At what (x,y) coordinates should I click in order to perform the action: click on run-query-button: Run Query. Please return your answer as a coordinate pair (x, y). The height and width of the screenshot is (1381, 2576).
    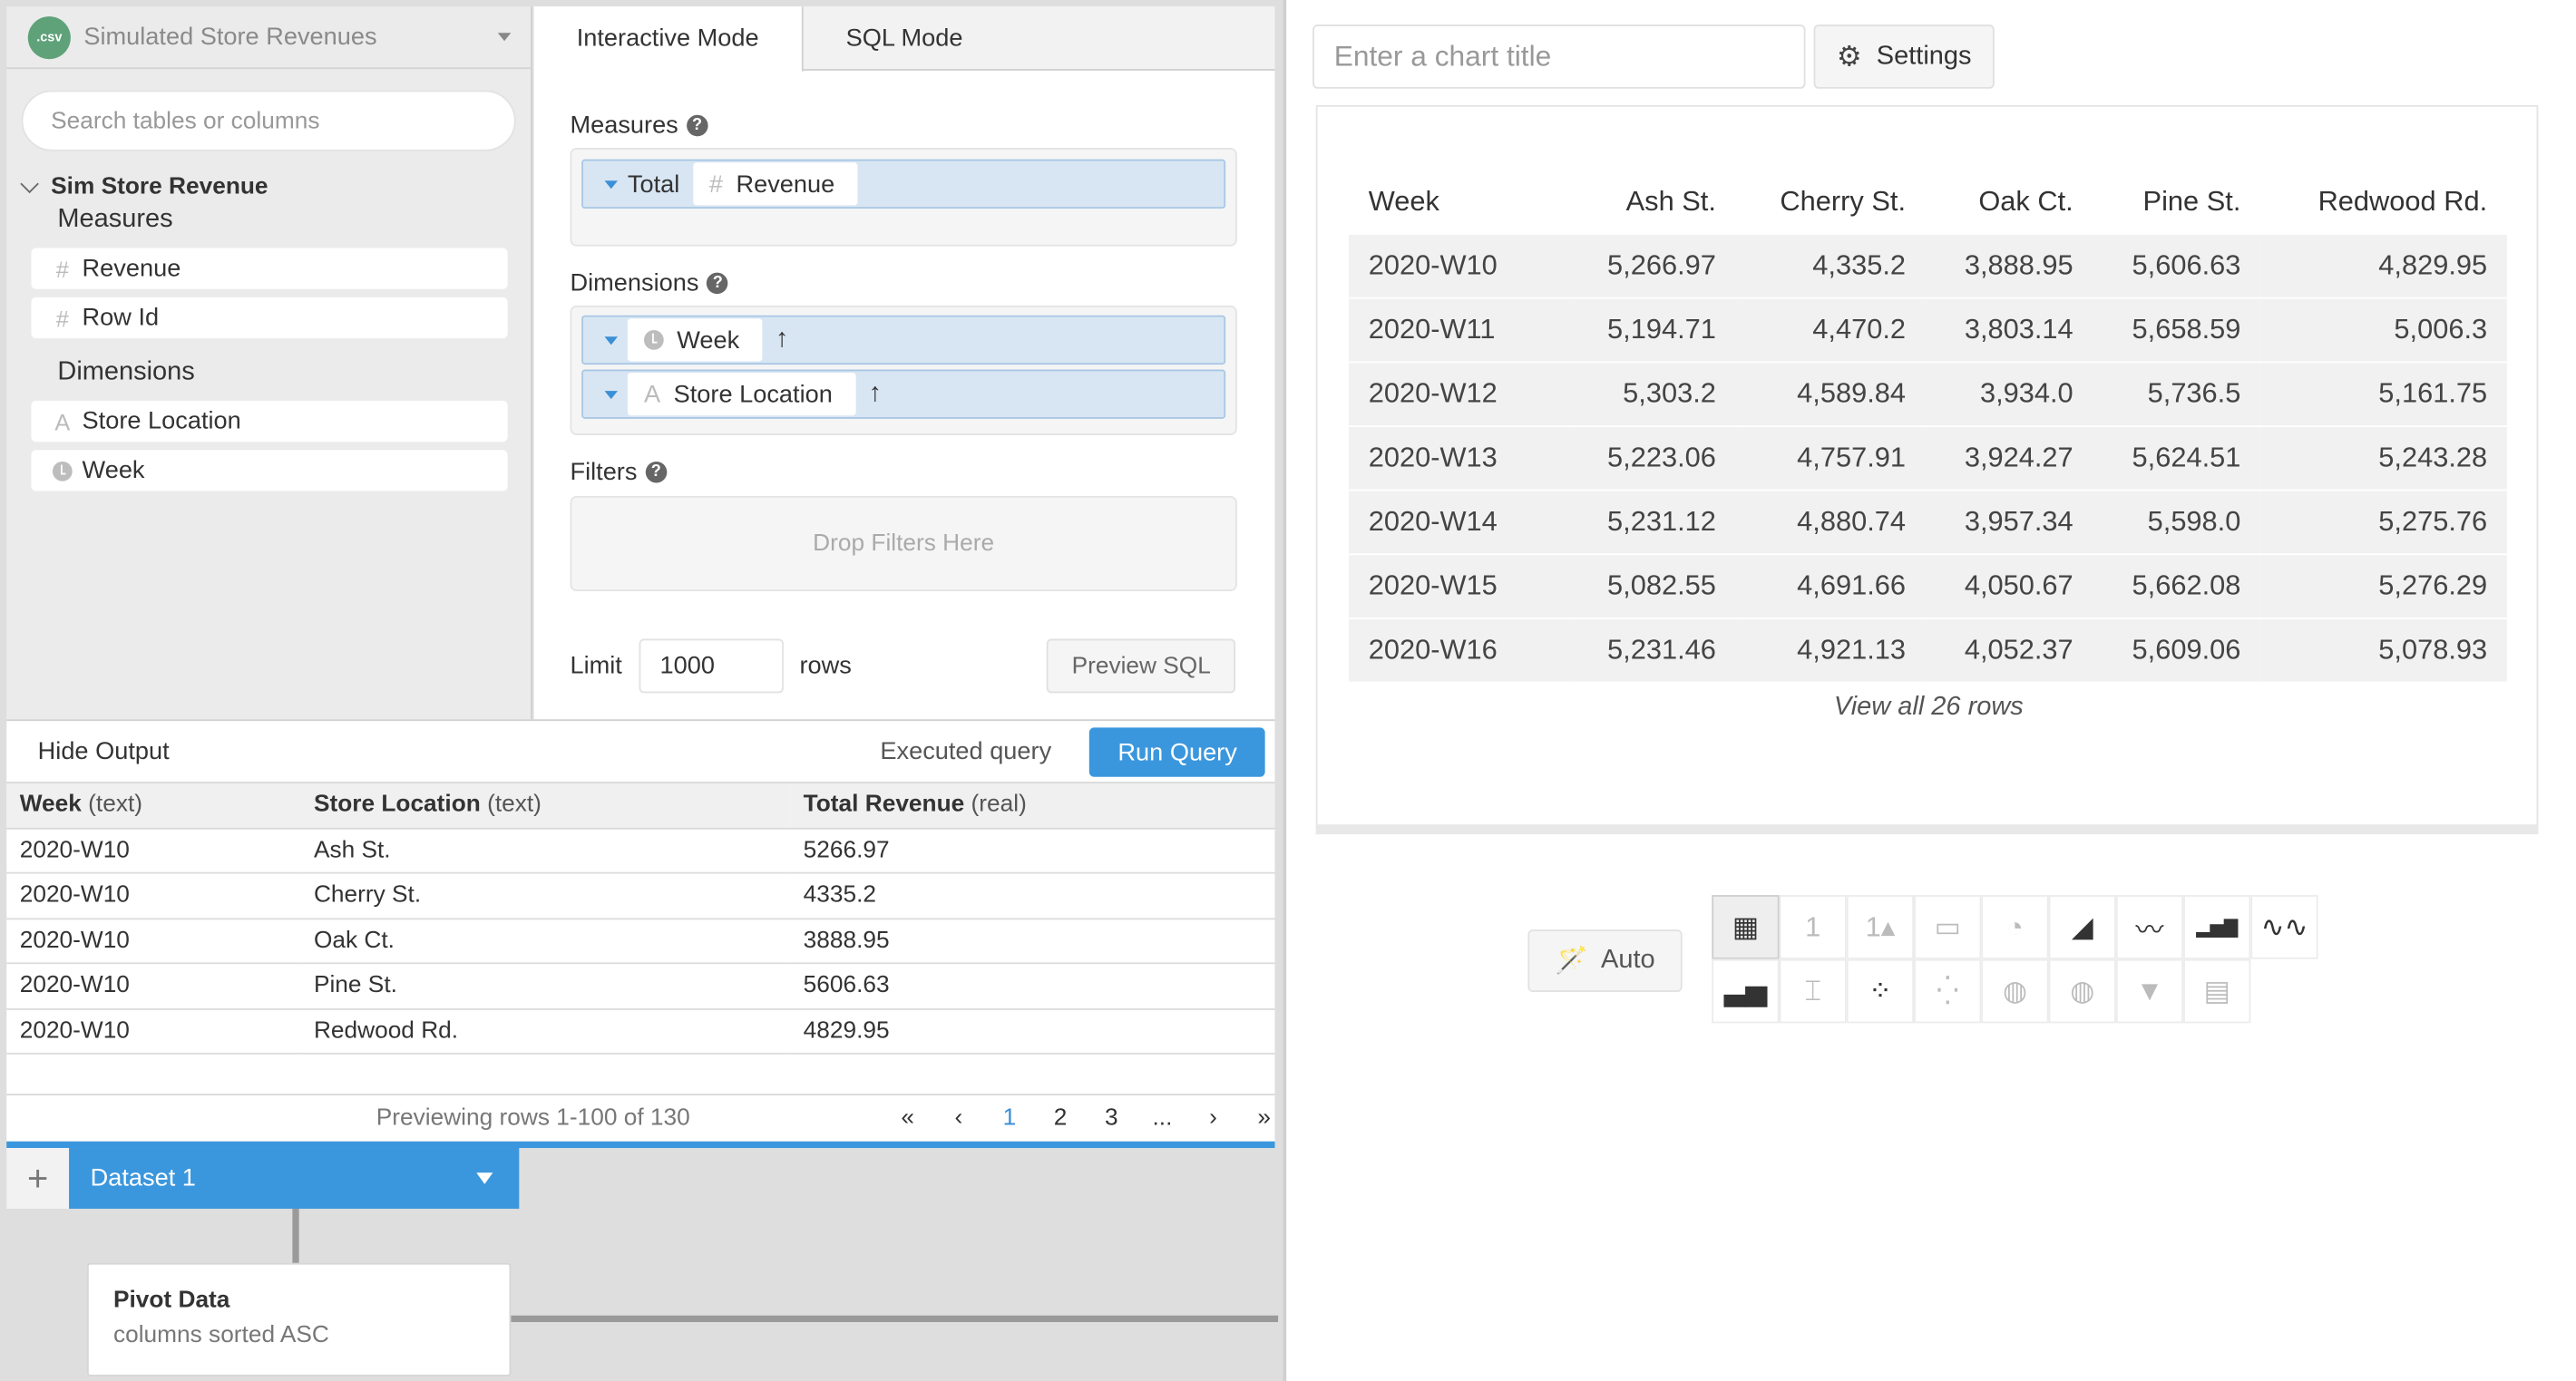
    Looking at the image, I should click on (1177, 752).